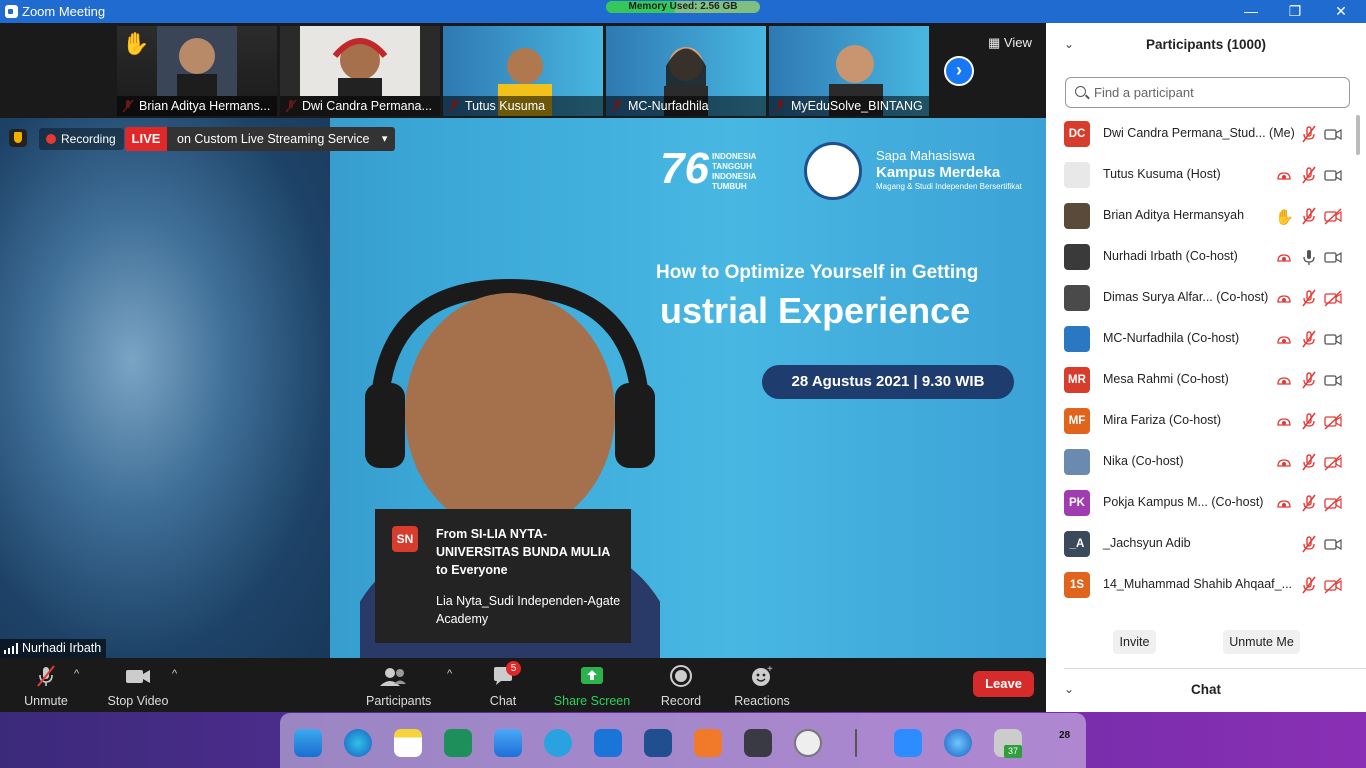 This screenshot has height=768, width=1366. What do you see at coordinates (308, 743) in the screenshot?
I see `finder-icon` at bounding box center [308, 743].